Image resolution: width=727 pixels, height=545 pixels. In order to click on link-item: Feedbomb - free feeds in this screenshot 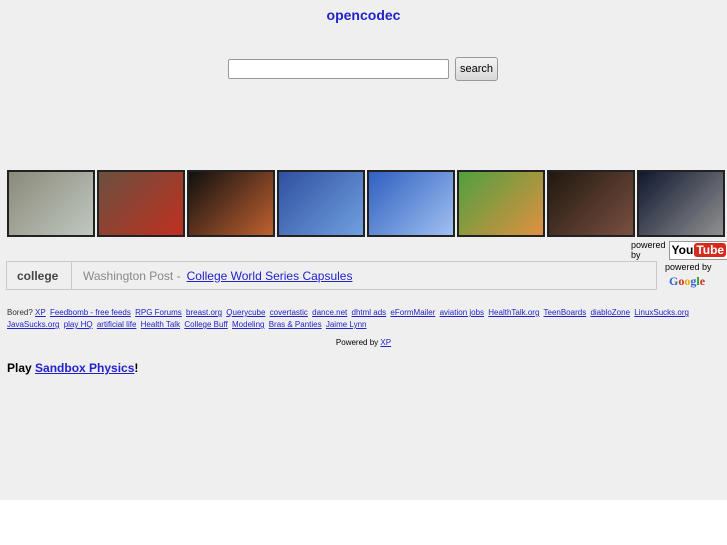, I will do `click(90, 312)`.